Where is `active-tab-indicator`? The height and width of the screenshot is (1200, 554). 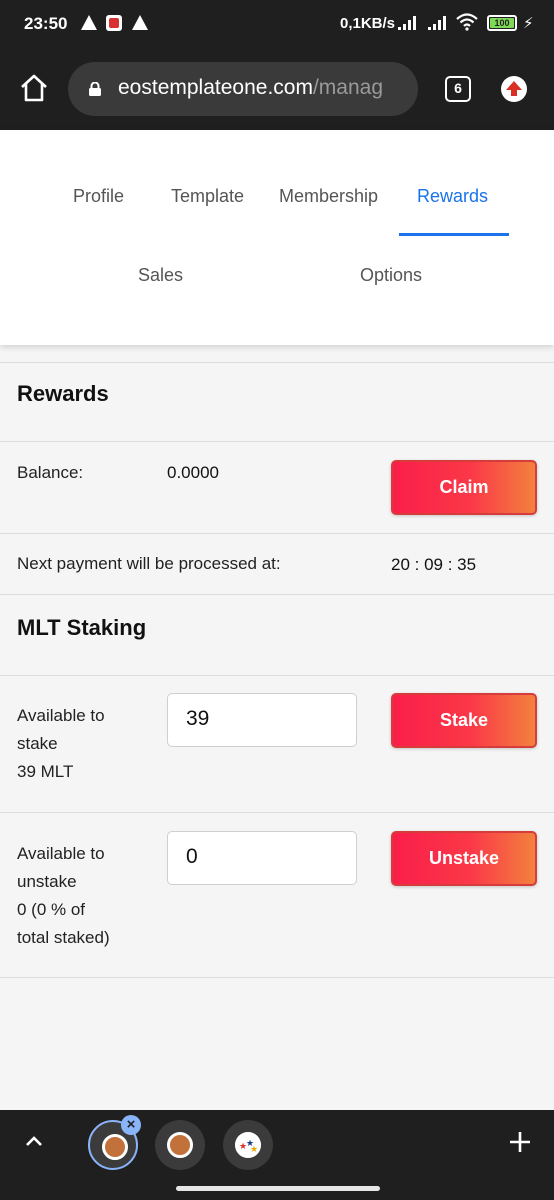 active-tab-indicator is located at coordinates (454, 234).